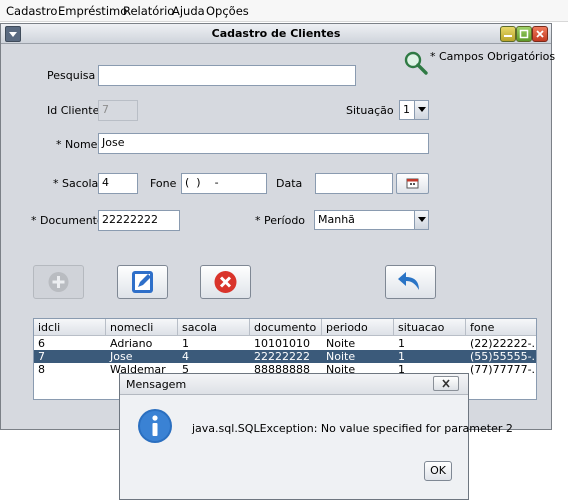 The height and width of the screenshot is (500, 568). I want to click on edit-button, so click(142, 282).